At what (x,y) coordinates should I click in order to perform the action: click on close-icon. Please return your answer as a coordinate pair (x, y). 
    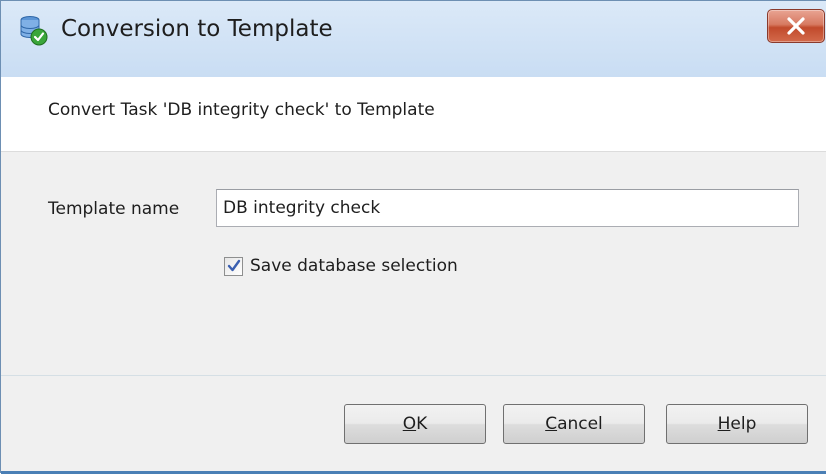
    Looking at the image, I should click on (796, 26).